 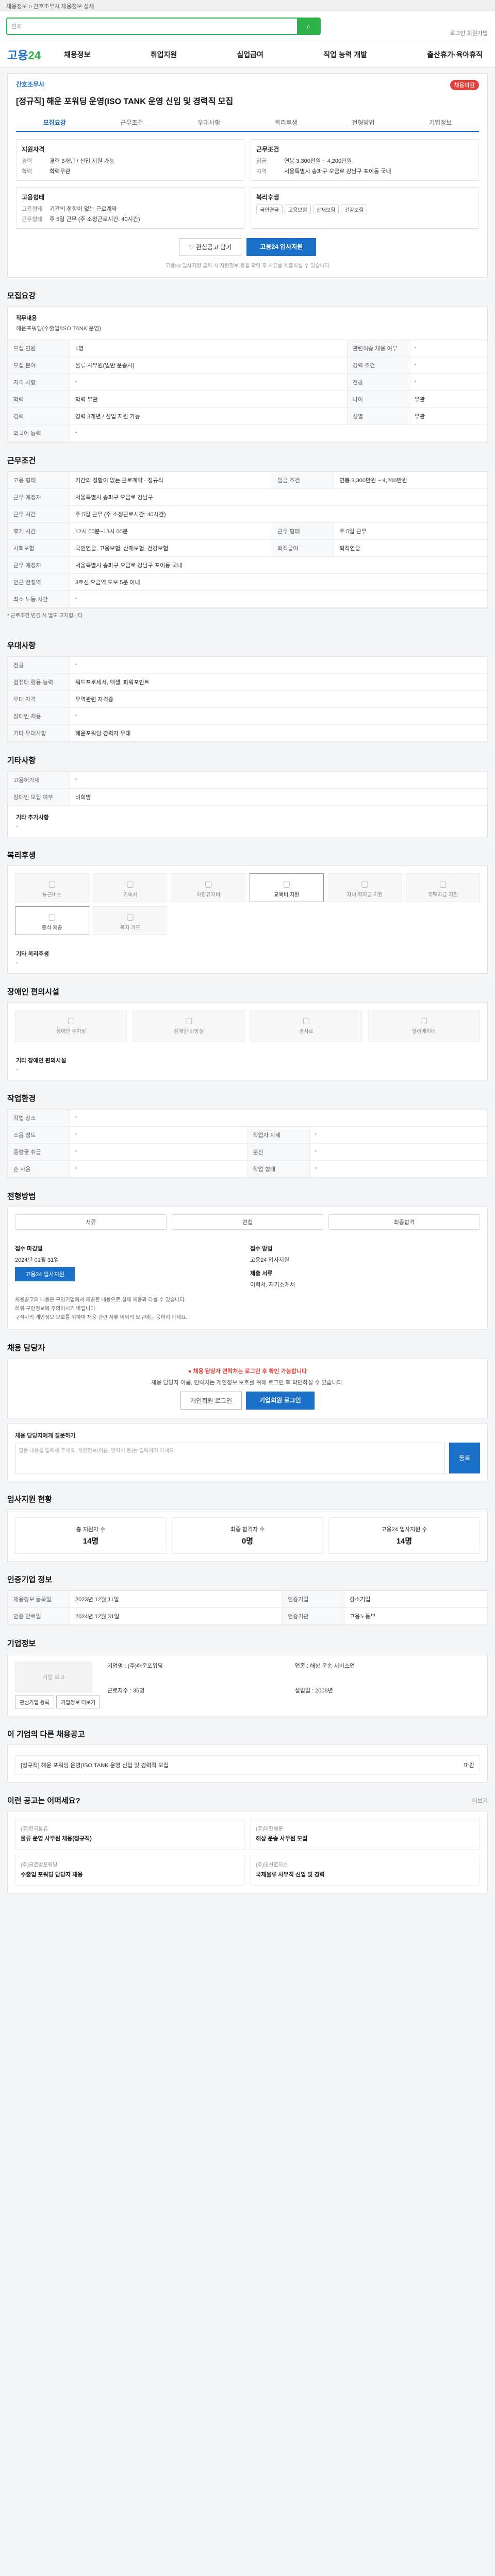 I want to click on summary-key: 임금, so click(x=261, y=161).